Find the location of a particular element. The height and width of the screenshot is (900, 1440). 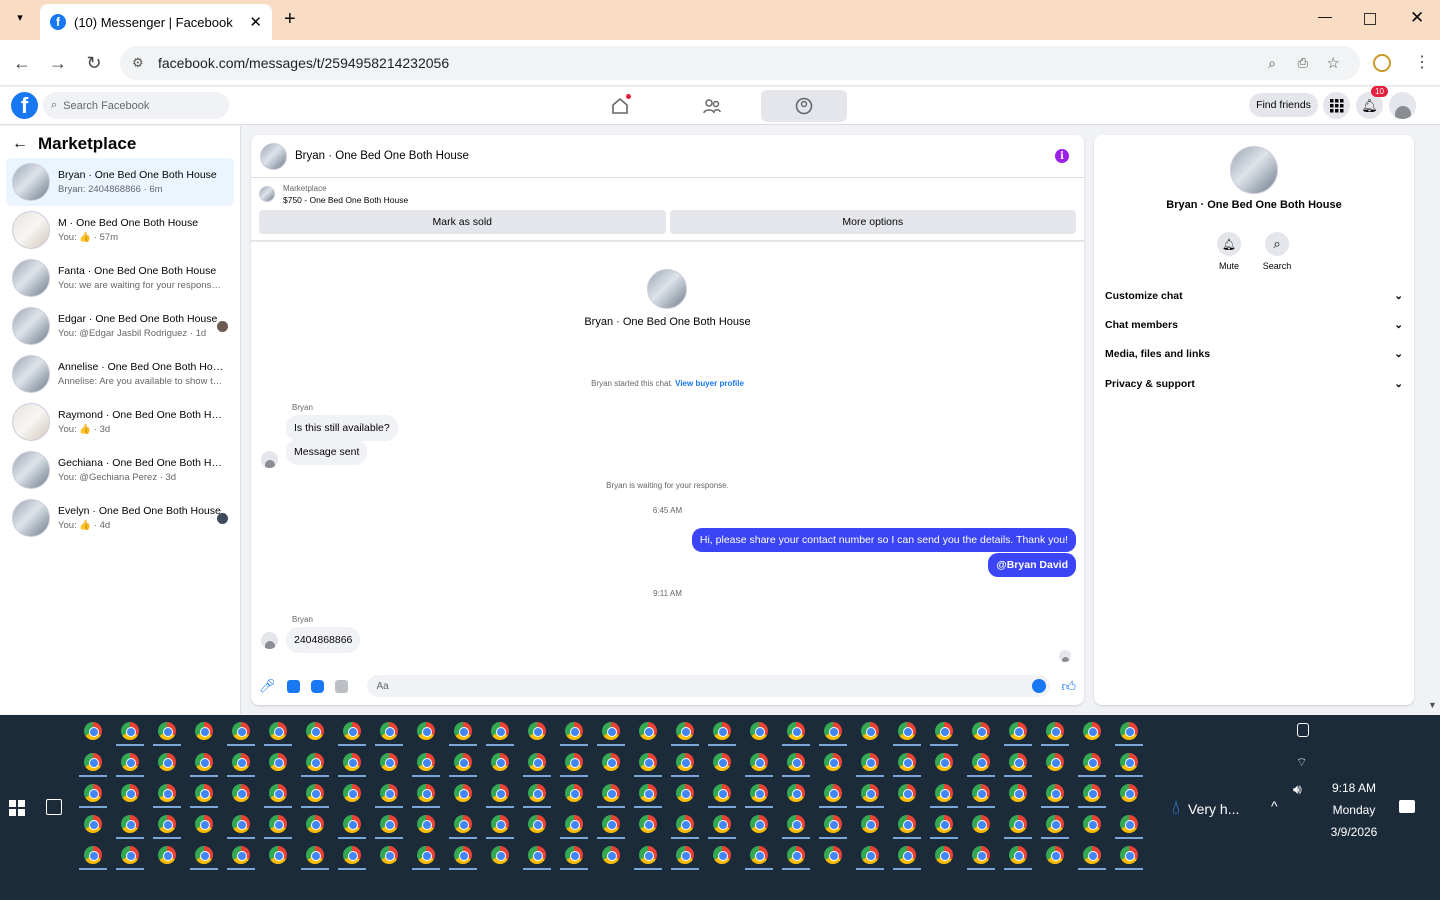

conversation-item: M · One Bed One Both House You: 👍 · 57m is located at coordinates (120, 230).